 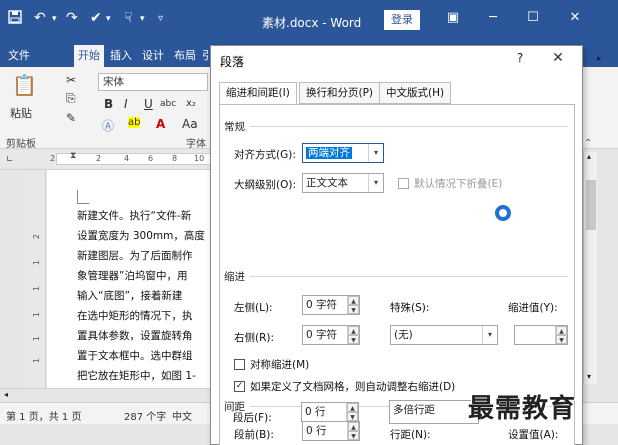 I want to click on special-combo: (无) ▾, so click(x=444, y=335).